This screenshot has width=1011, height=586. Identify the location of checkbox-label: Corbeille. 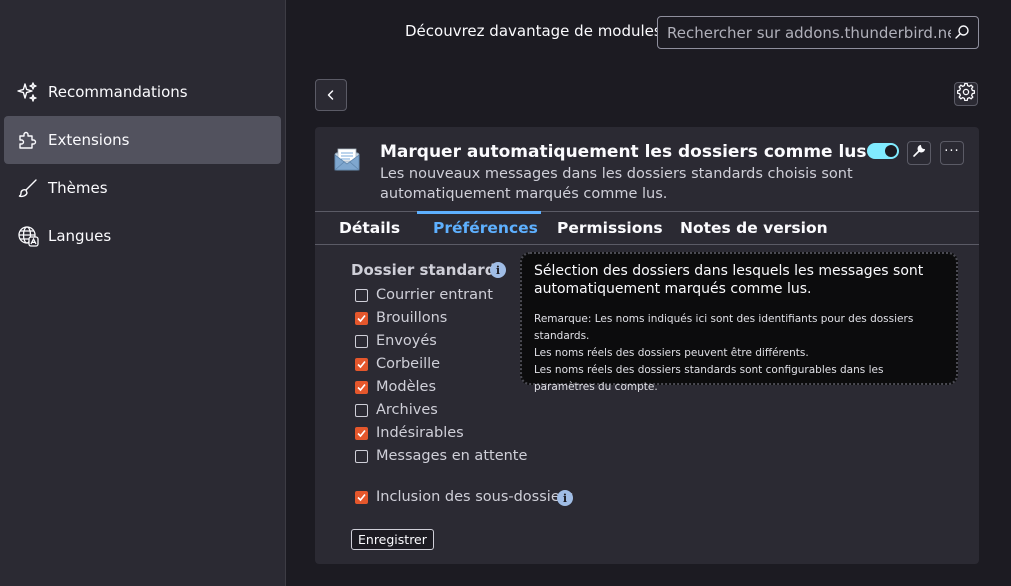
(408, 364).